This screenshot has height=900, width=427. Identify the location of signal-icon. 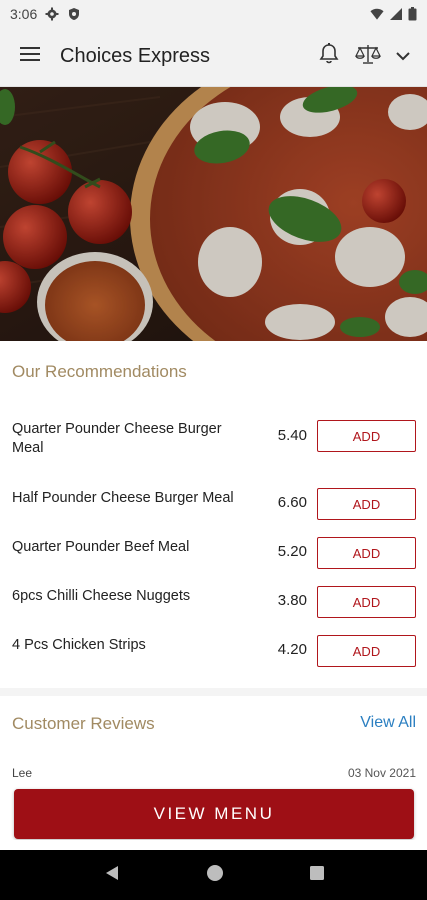
(396, 14).